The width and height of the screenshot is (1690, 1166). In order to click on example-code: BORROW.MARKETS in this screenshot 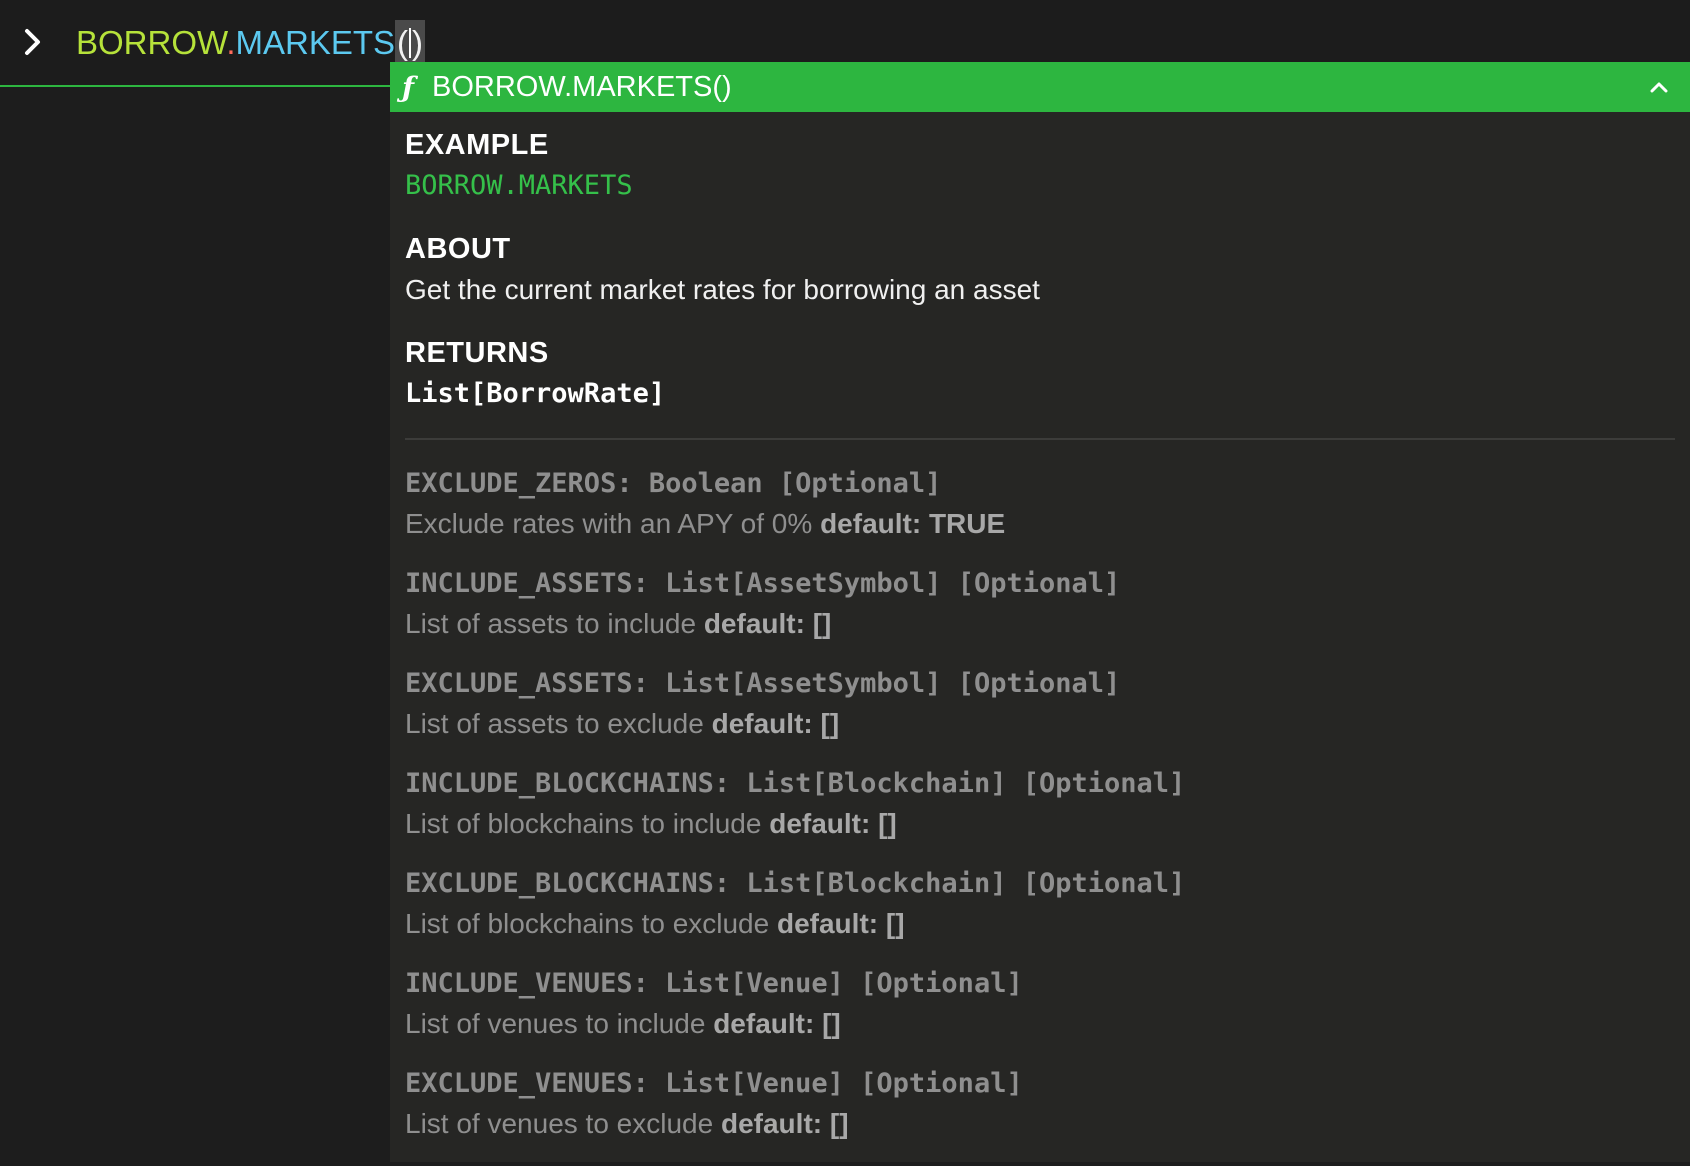, I will do `click(519, 185)`.